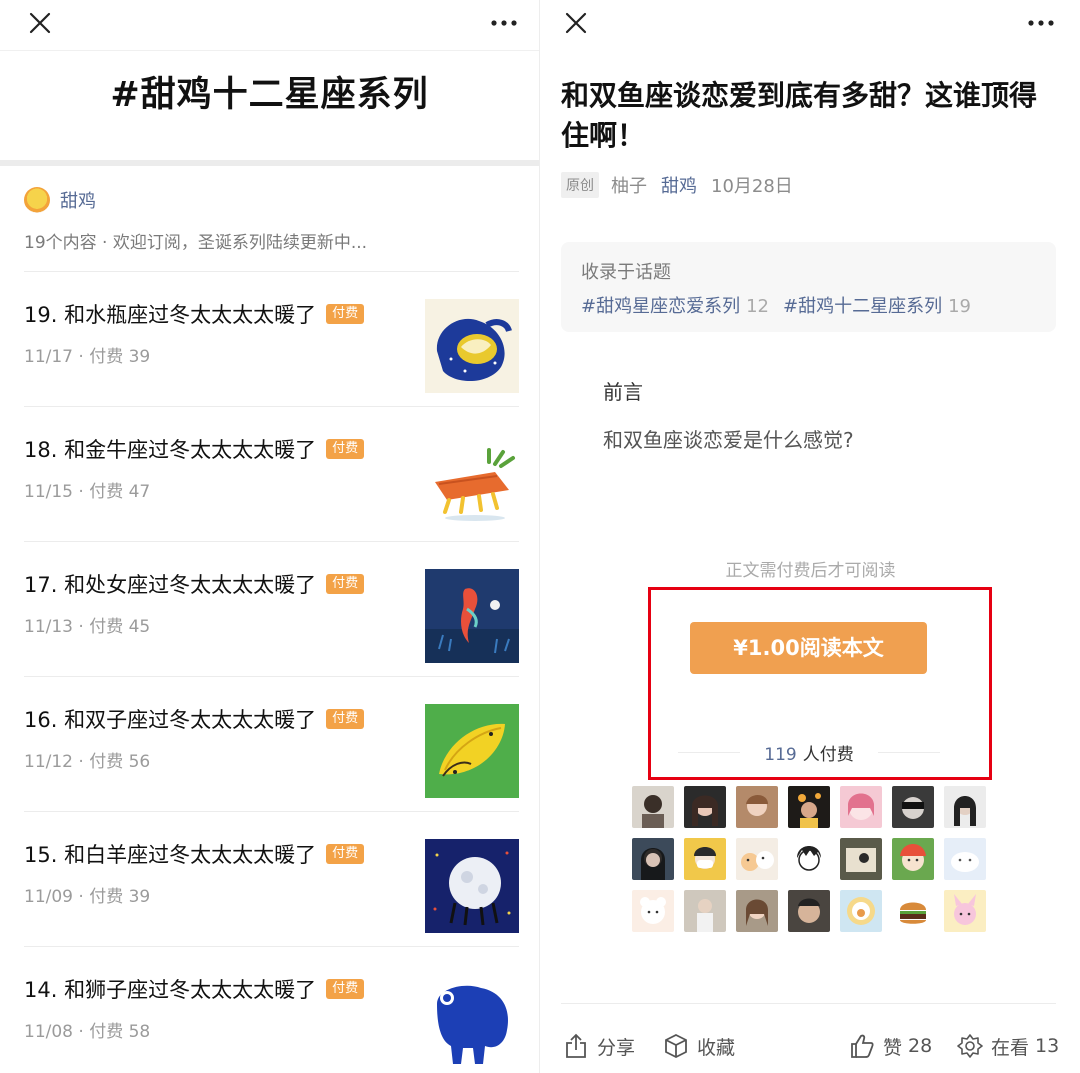 The image size is (1080, 1073). Describe the element at coordinates (87, 492) in the screenshot. I see `item-meta: 11/15 · 付费 47` at that location.